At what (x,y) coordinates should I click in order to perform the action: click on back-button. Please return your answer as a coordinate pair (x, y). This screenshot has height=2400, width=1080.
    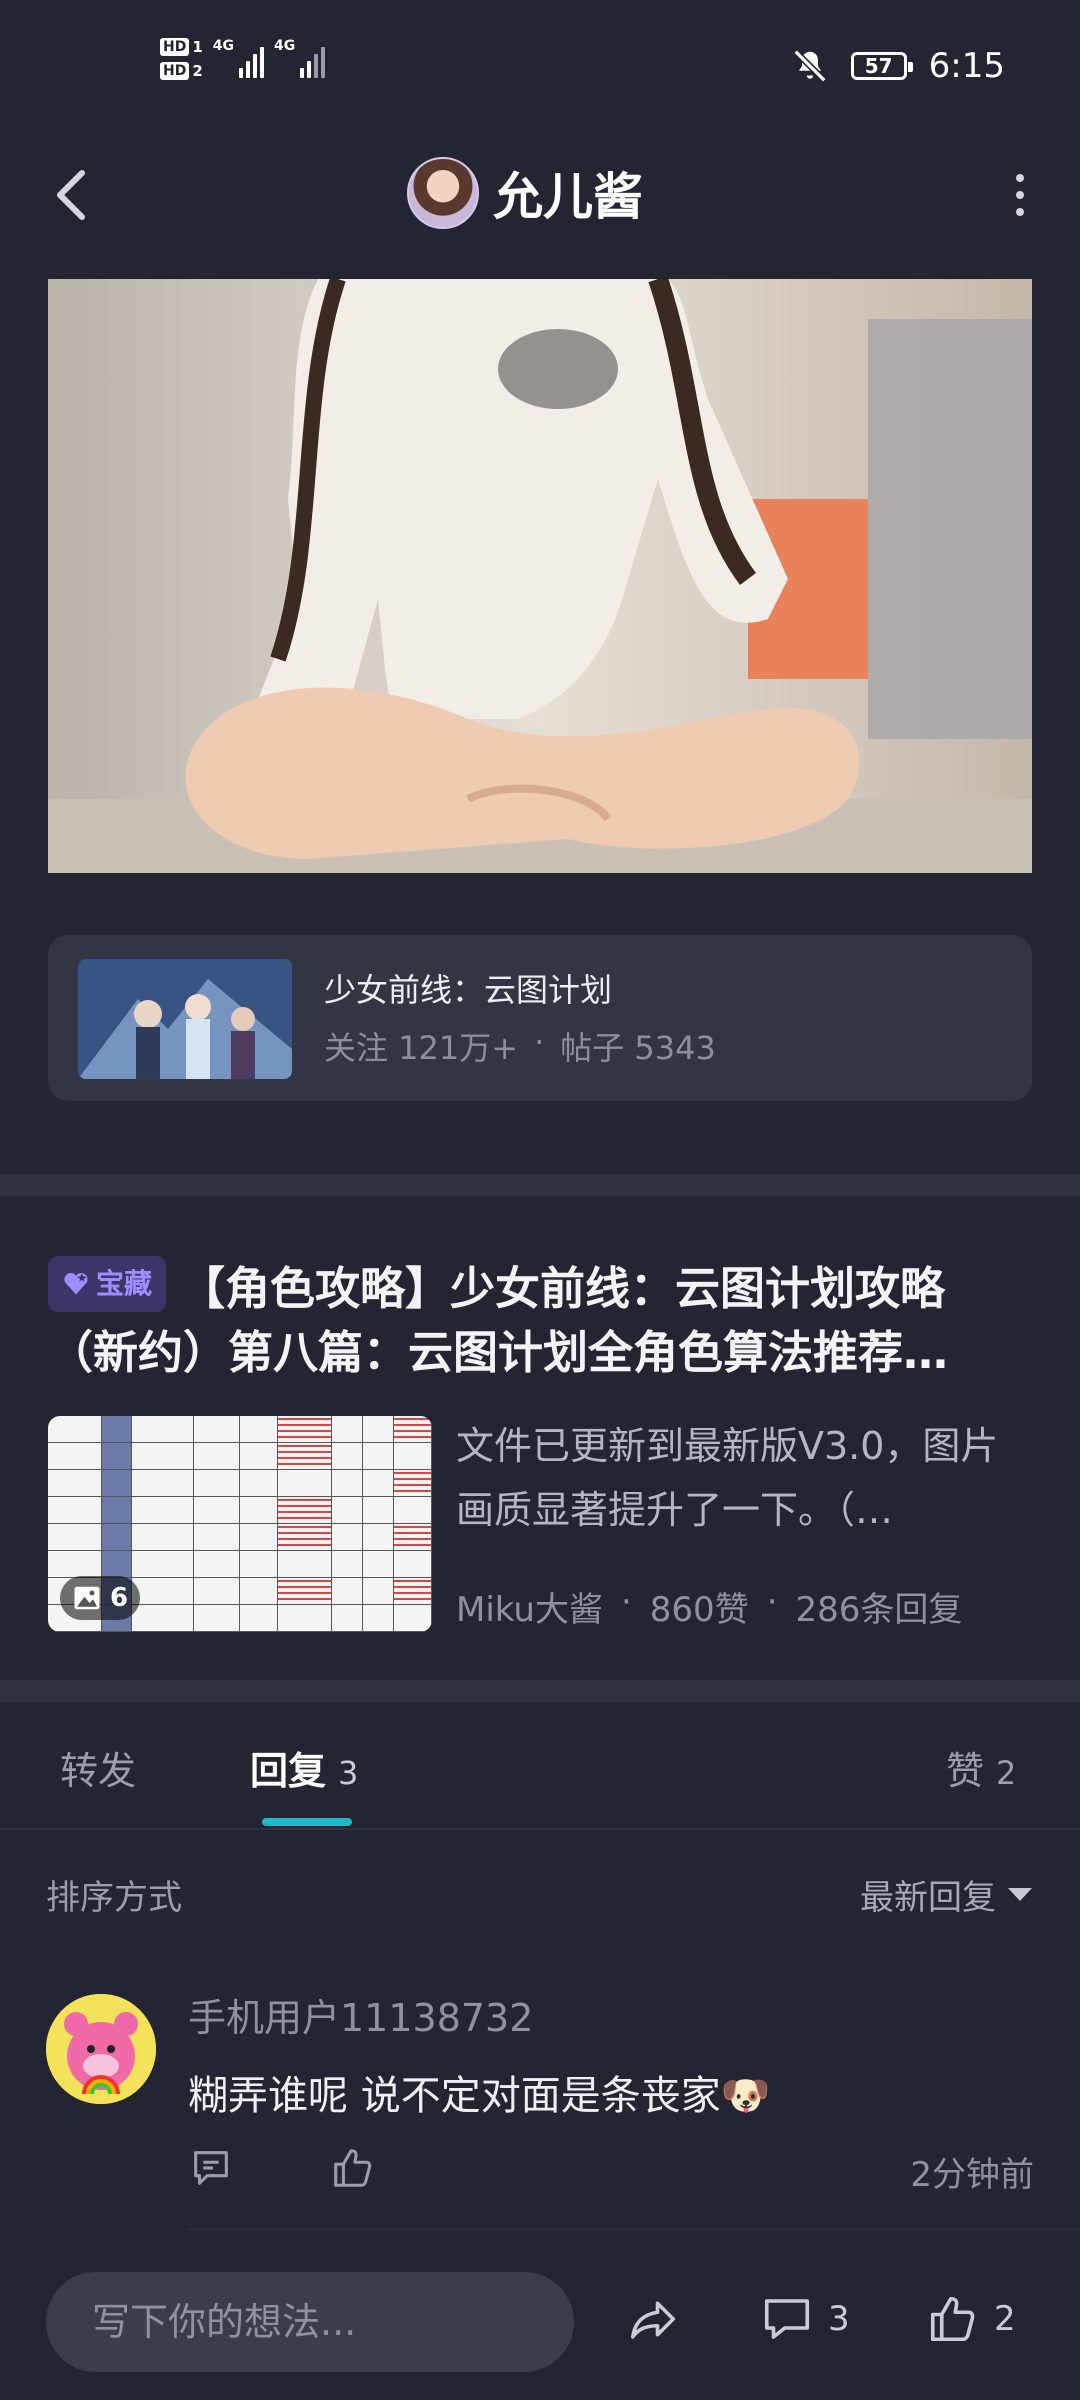
    Looking at the image, I should click on (70, 195).